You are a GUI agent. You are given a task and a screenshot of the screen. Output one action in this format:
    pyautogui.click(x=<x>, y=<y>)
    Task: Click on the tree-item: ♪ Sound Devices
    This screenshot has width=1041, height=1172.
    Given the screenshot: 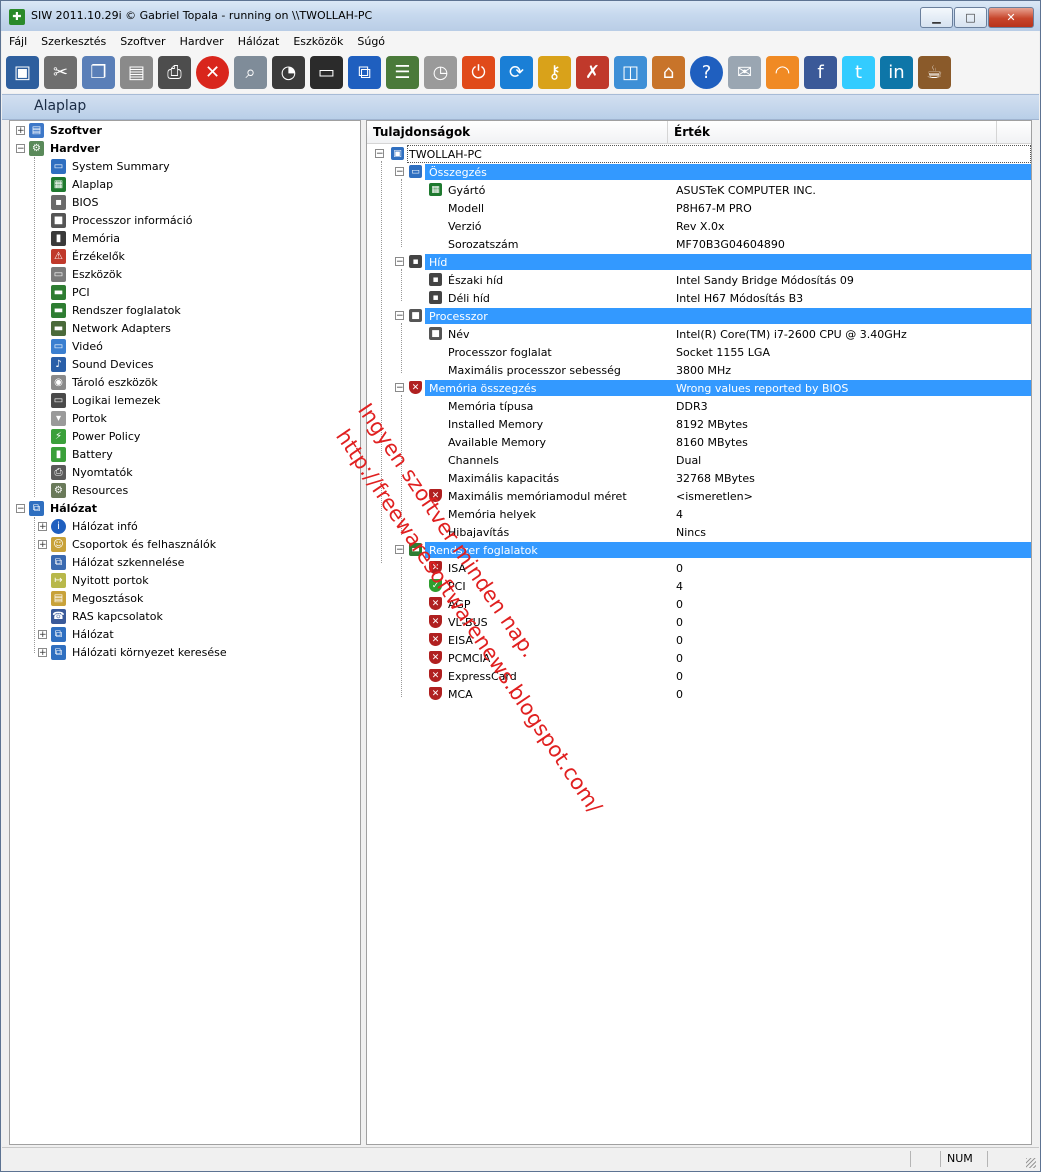 What is the action you would take?
    pyautogui.click(x=96, y=364)
    